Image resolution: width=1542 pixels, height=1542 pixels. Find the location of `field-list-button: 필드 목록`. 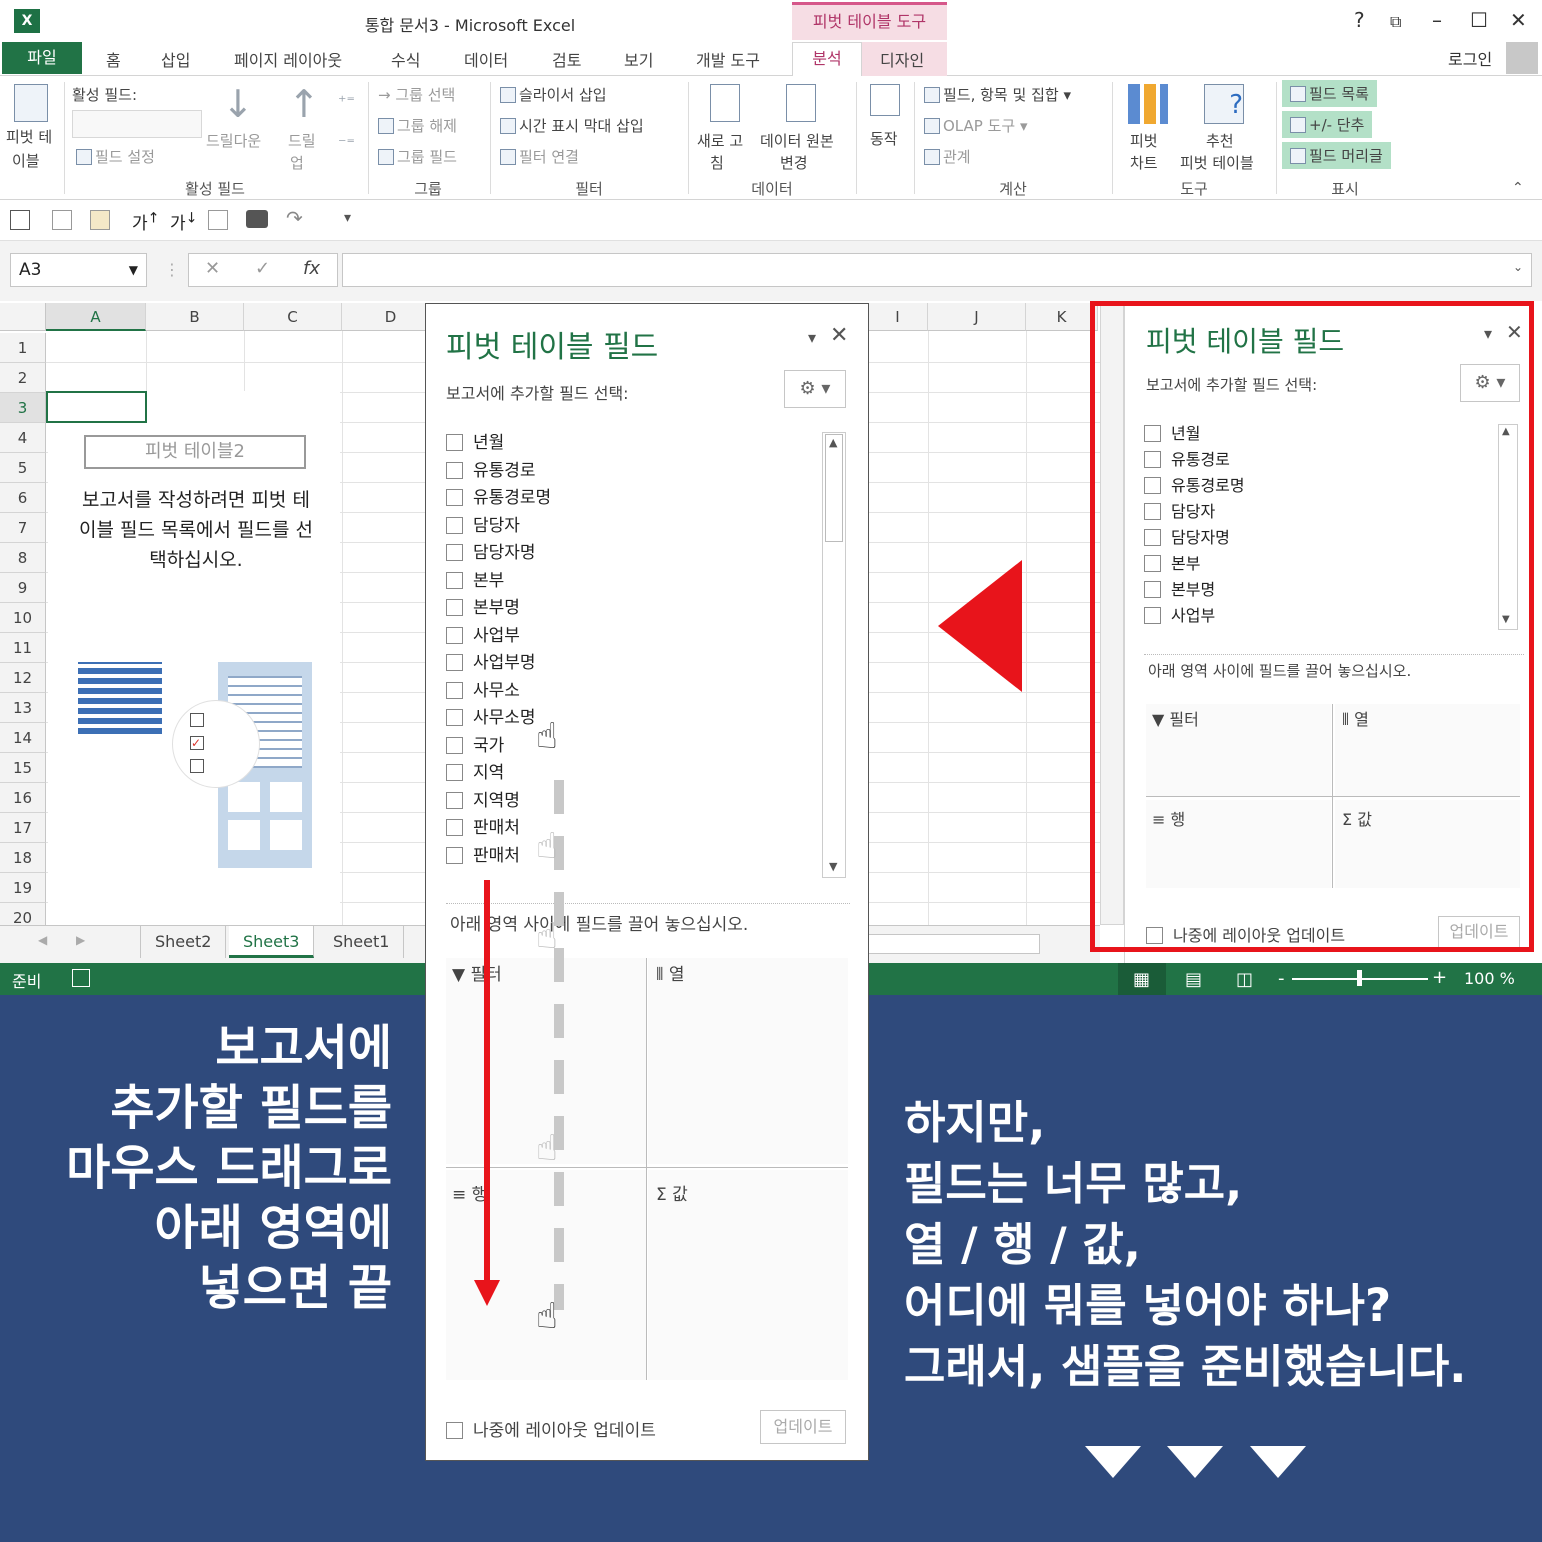

field-list-button: 필드 목록 is located at coordinates (1329, 93).